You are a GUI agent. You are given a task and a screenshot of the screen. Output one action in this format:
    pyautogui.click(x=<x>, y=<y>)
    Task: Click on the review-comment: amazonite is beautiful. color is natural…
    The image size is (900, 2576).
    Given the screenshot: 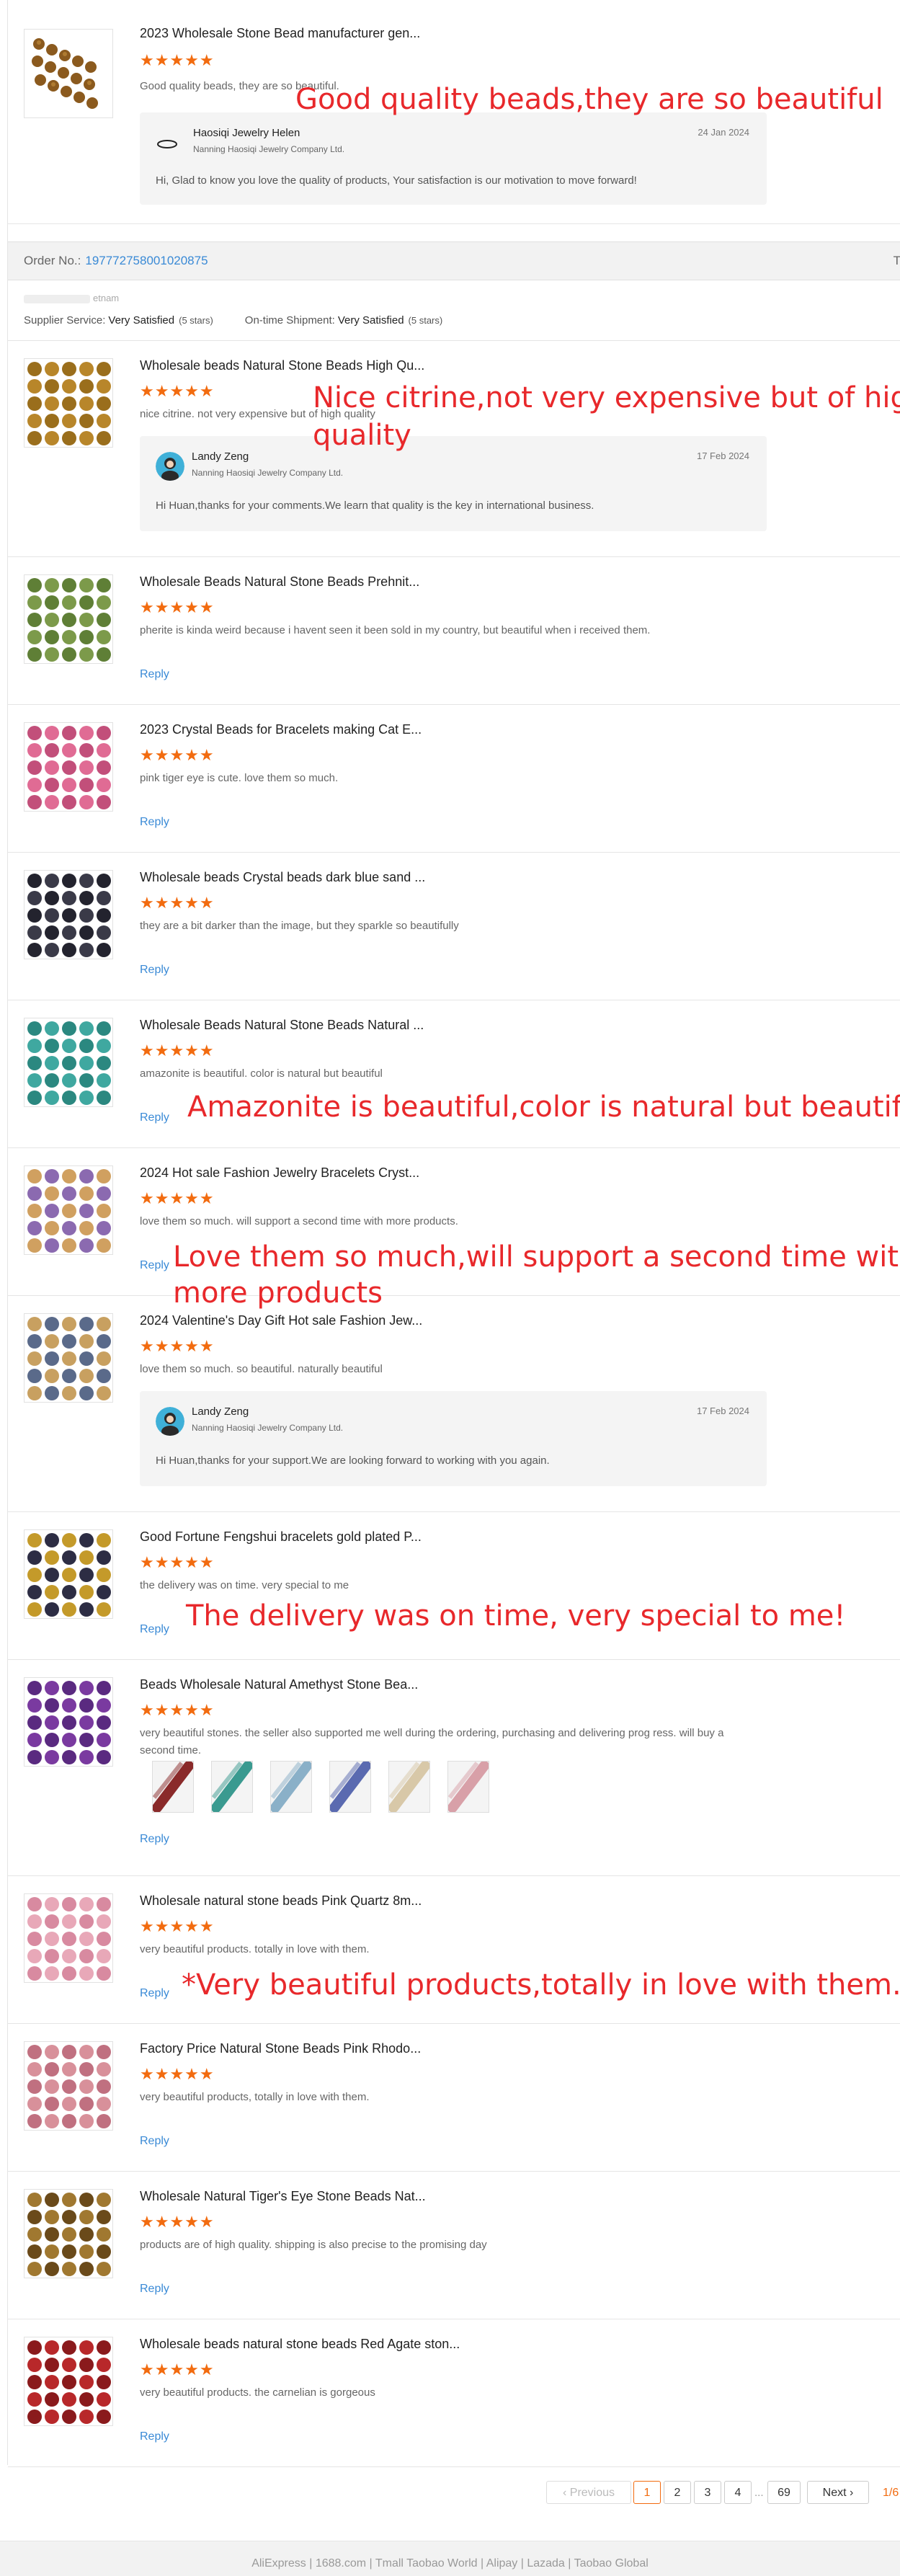 What is the action you would take?
    pyautogui.click(x=261, y=1073)
    